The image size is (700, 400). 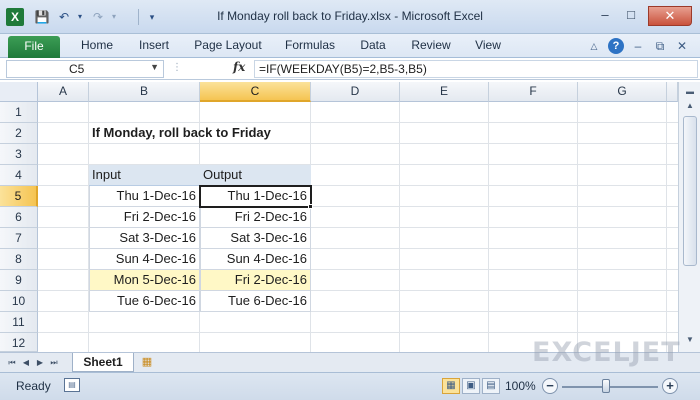 What do you see at coordinates (239, 67) in the screenshot?
I see `insert-function-button: fx` at bounding box center [239, 67].